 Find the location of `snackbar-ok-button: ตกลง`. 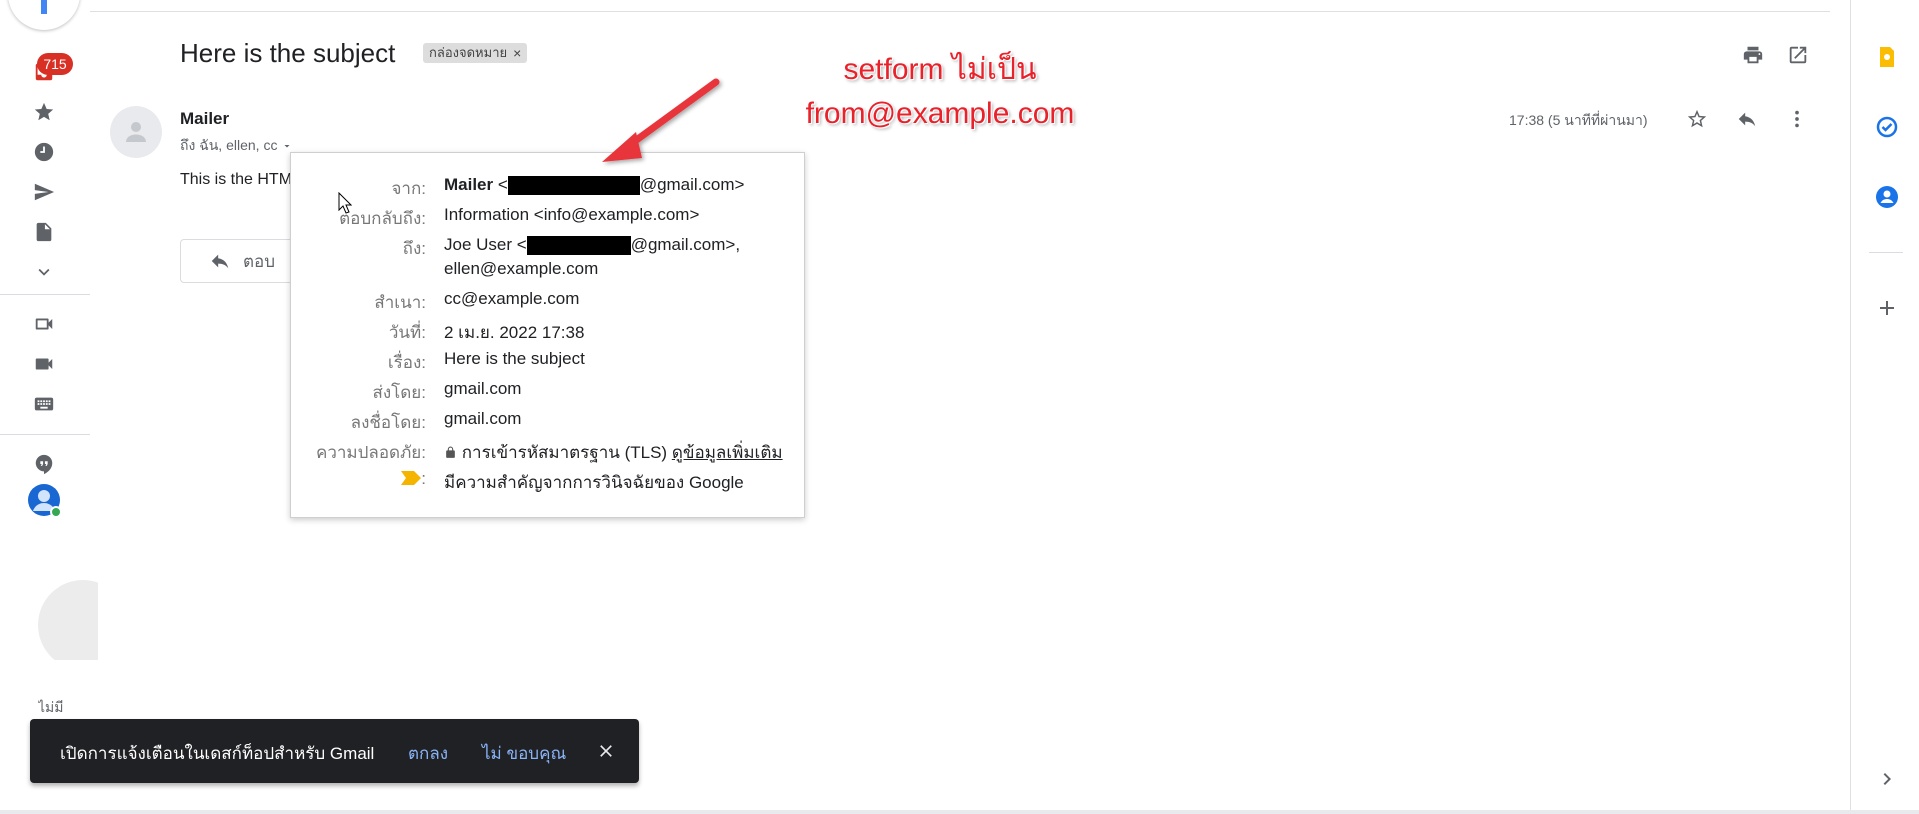

snackbar-ok-button: ตกลง is located at coordinates (428, 753).